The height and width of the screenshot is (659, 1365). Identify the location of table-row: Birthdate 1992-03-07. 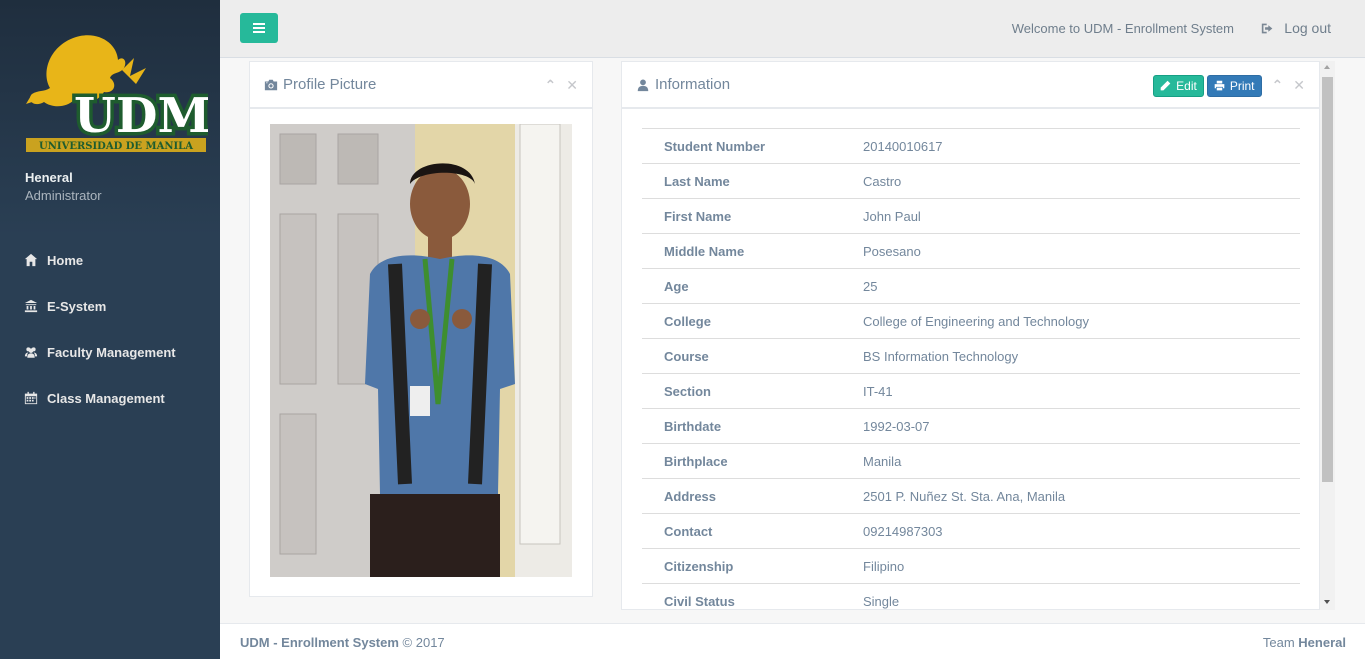
(971, 426).